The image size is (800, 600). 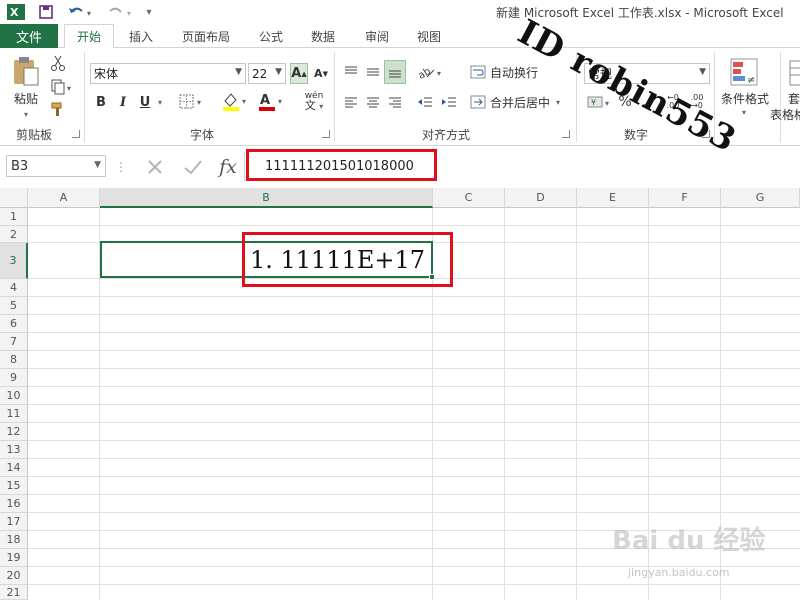 I want to click on align-middle-icon, so click(x=373, y=72).